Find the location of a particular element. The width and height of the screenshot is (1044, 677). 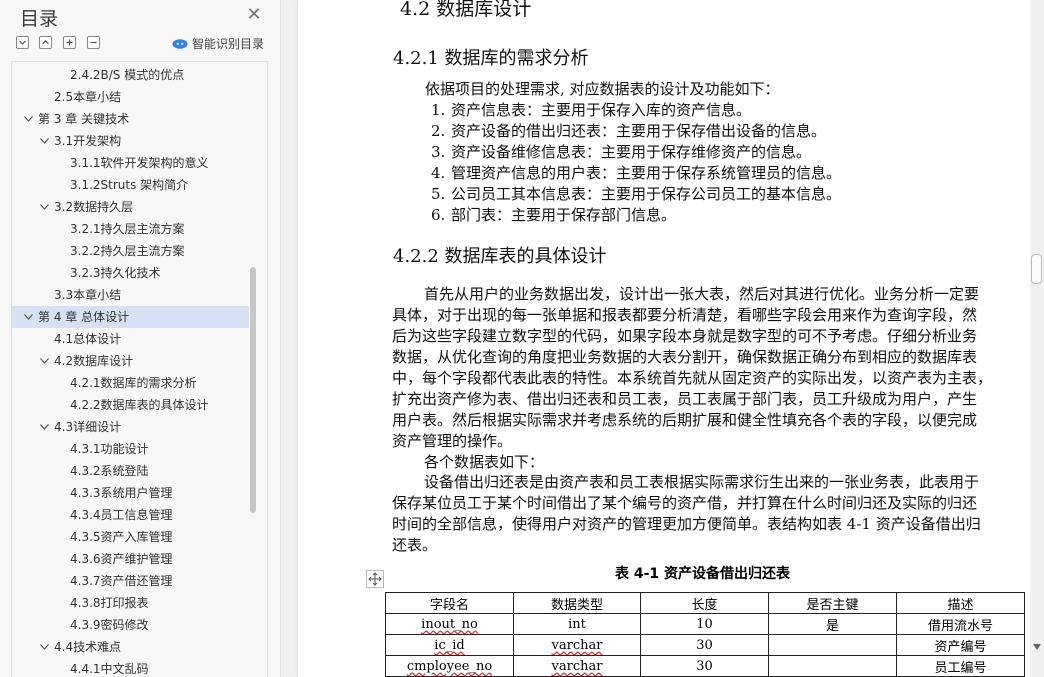

list-item: 6. 部门表：主要用于保存部门信息。 is located at coordinates (553, 214).